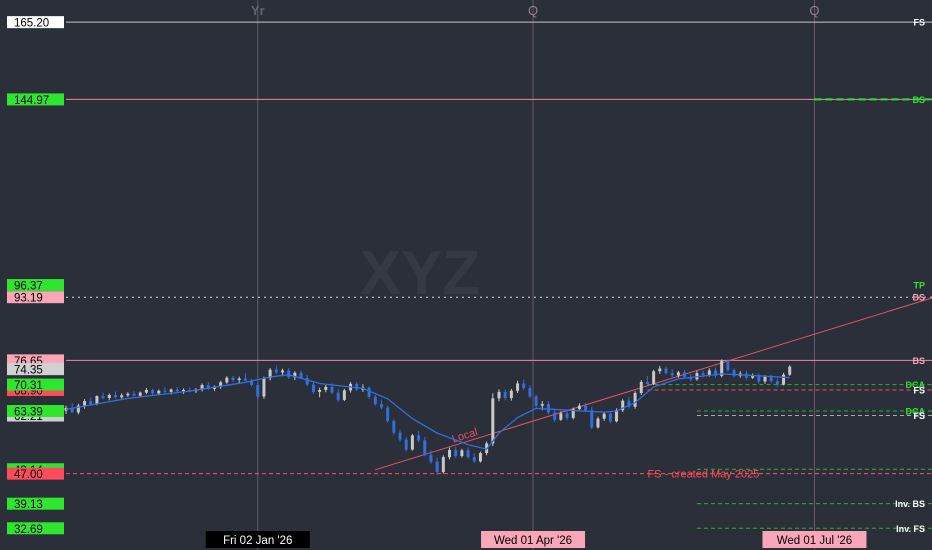 The width and height of the screenshot is (932, 550). Describe the element at coordinates (427, 411) in the screenshot. I see `moving-average-line` at that location.